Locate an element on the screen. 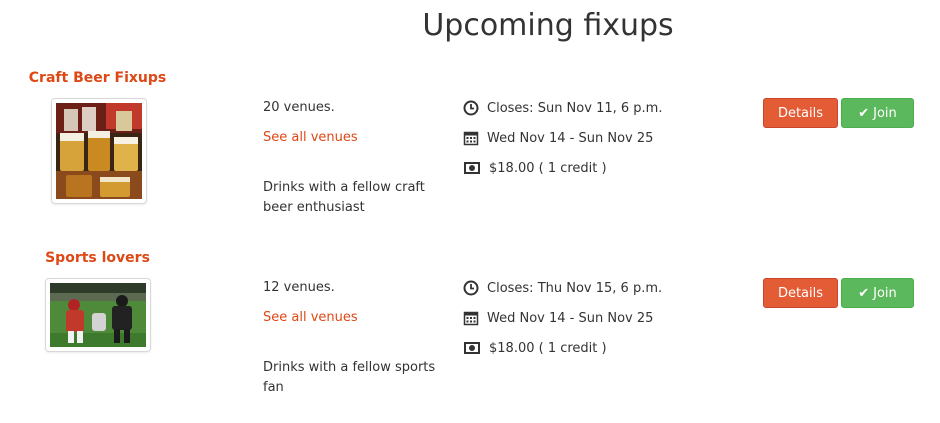 Image resolution: width=940 pixels, height=423 pixels. beer-glasses-photo is located at coordinates (99, 151).